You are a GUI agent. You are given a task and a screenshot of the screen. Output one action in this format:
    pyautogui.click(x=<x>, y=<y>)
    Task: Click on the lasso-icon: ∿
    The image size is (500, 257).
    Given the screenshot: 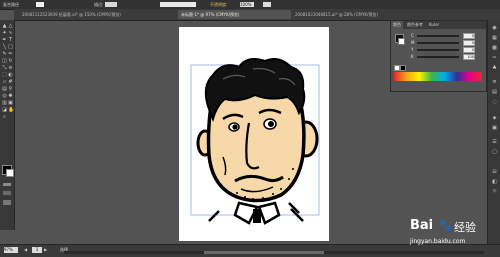 What is the action you would take?
    pyautogui.click(x=10, y=33)
    